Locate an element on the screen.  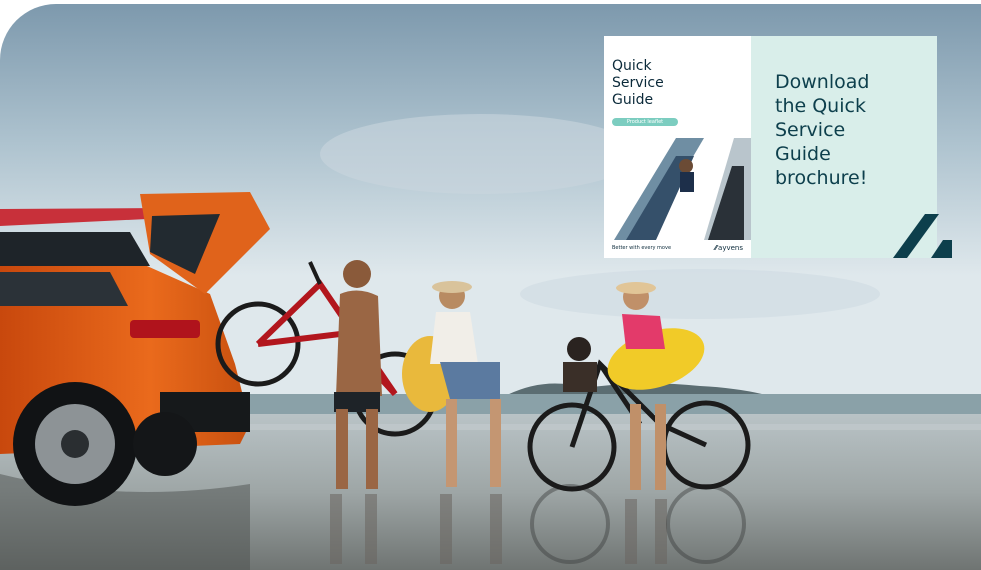
cta-line: Download is located at coordinates (822, 82).